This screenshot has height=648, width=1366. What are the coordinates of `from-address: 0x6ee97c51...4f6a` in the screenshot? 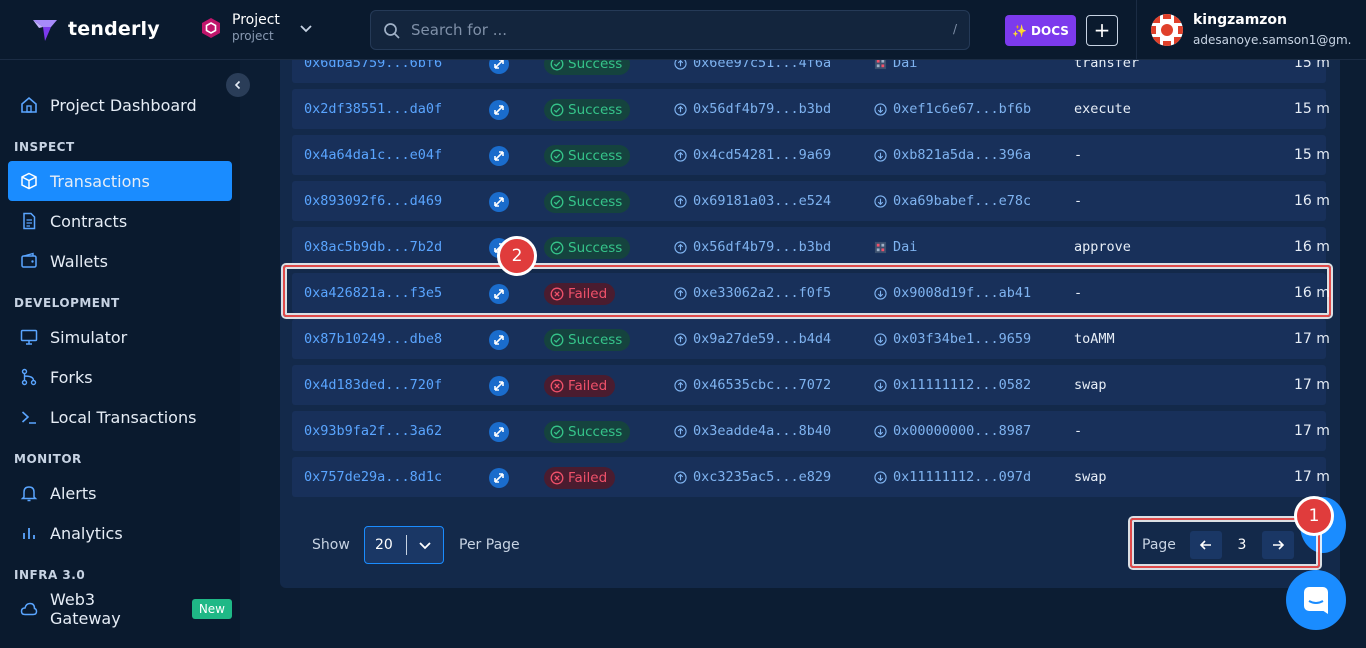 It's located at (752, 71).